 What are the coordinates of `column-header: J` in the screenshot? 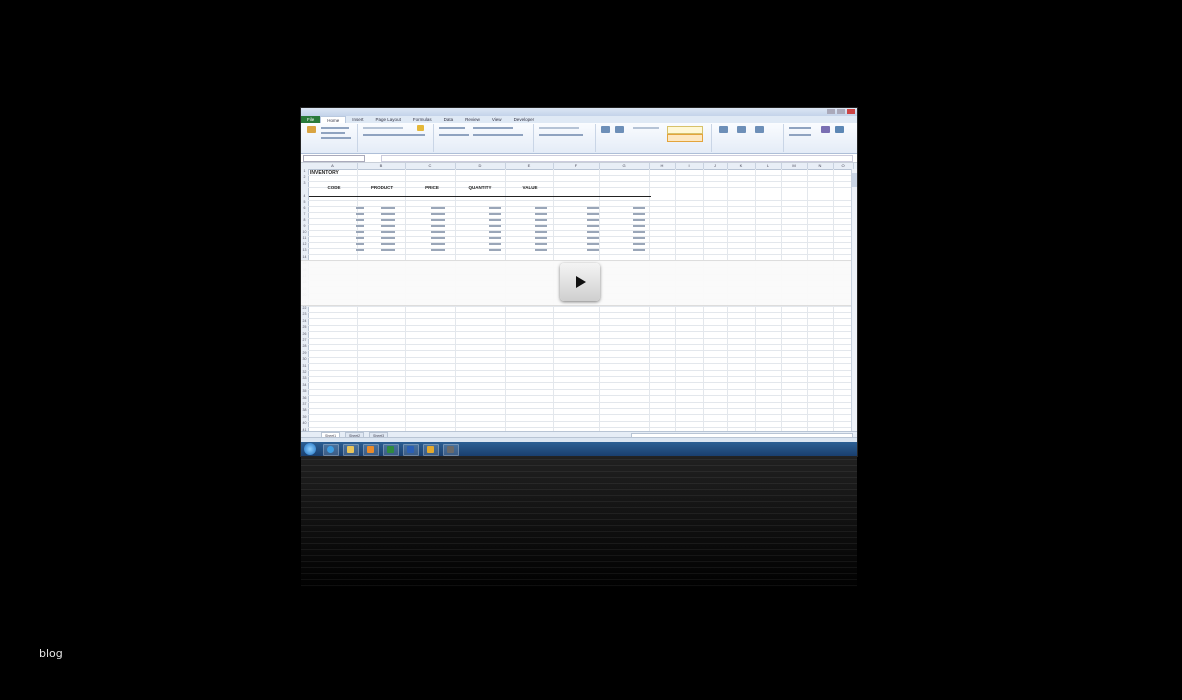 It's located at (715, 166).